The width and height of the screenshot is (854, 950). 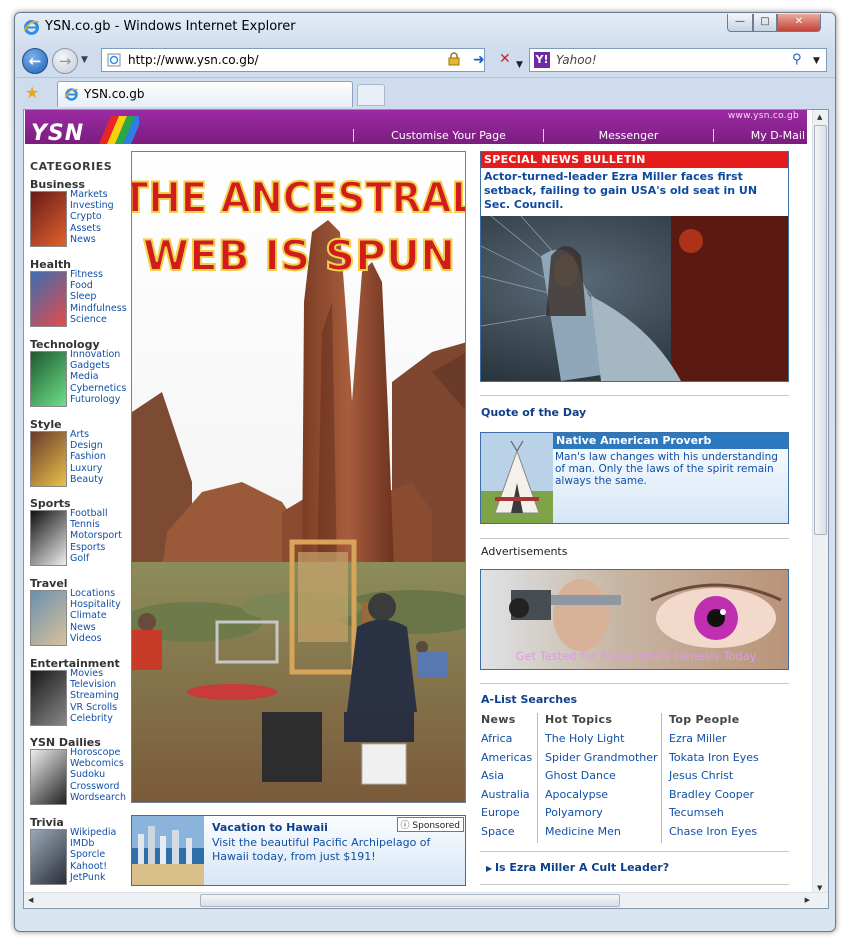 I want to click on category-link: Design, so click(x=88, y=445).